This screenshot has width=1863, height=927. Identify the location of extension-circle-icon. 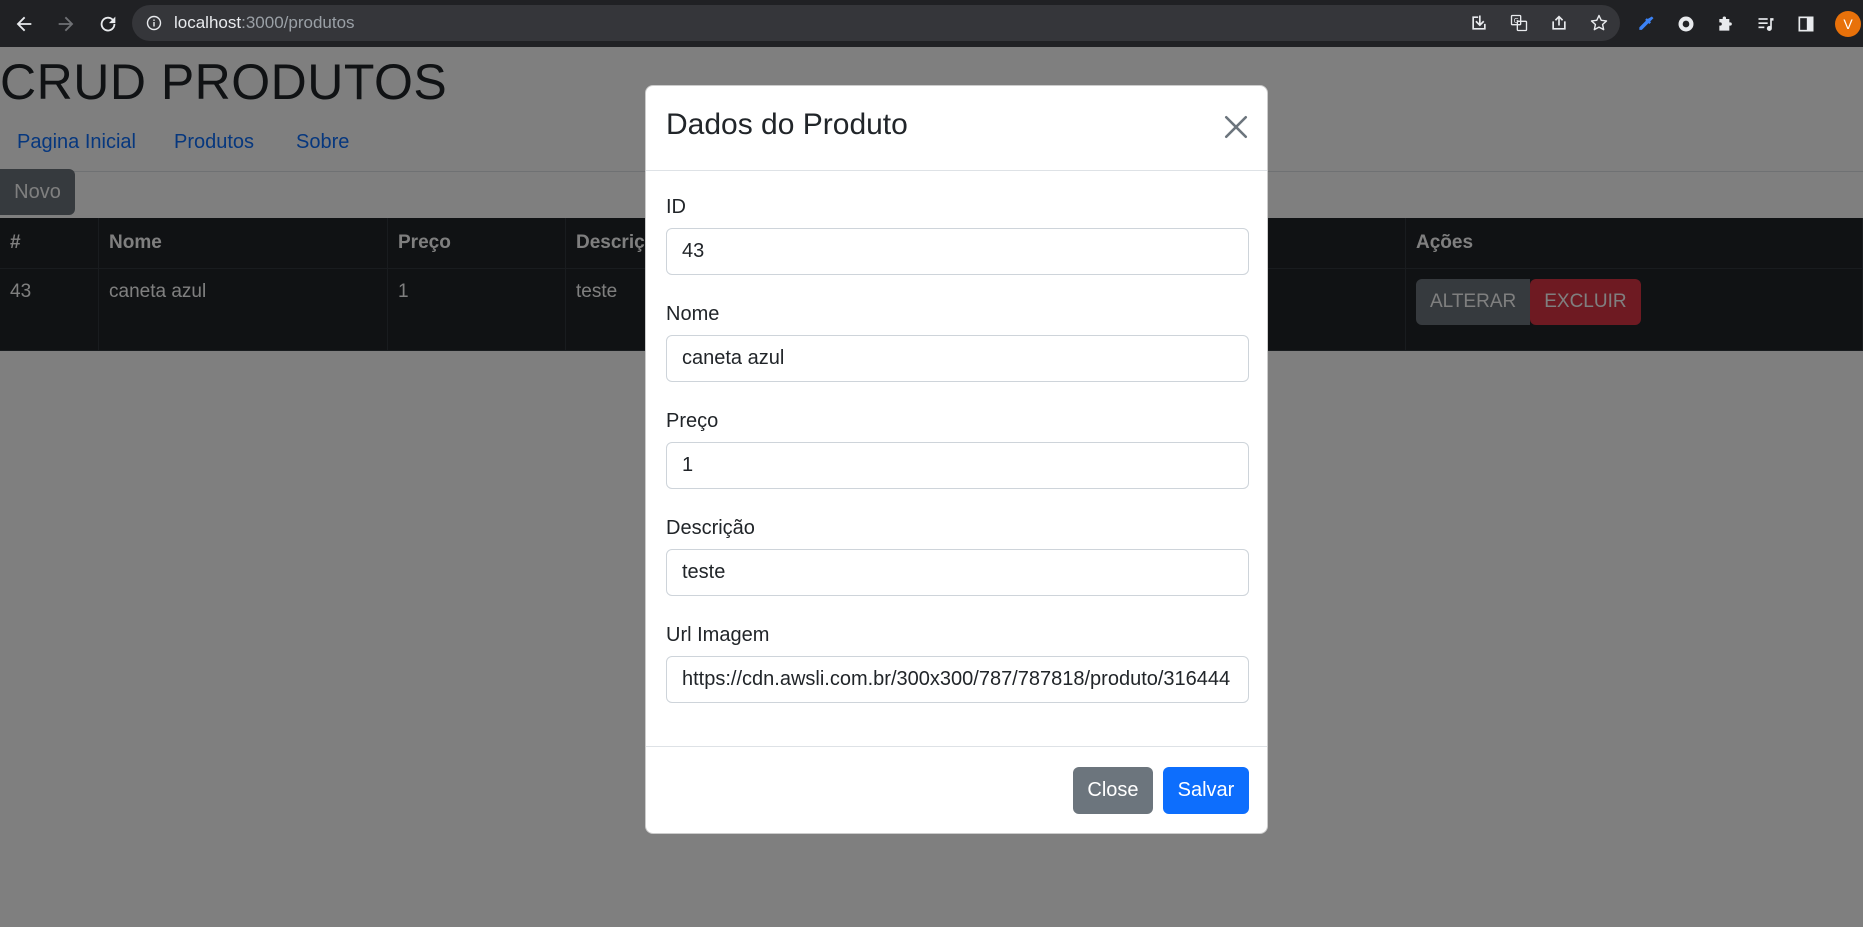
(1686, 24).